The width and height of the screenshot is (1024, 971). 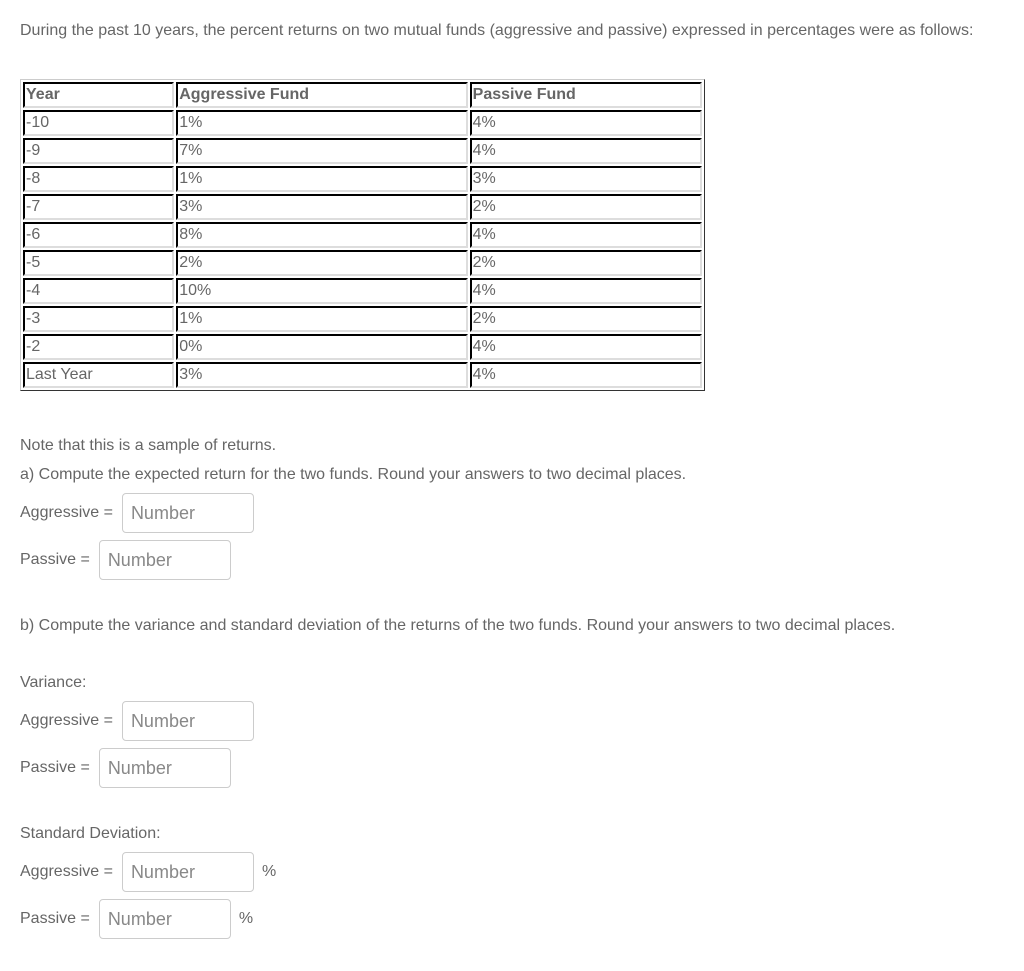 What do you see at coordinates (187, 872) in the screenshot?
I see `stddev-aggressive-input` at bounding box center [187, 872].